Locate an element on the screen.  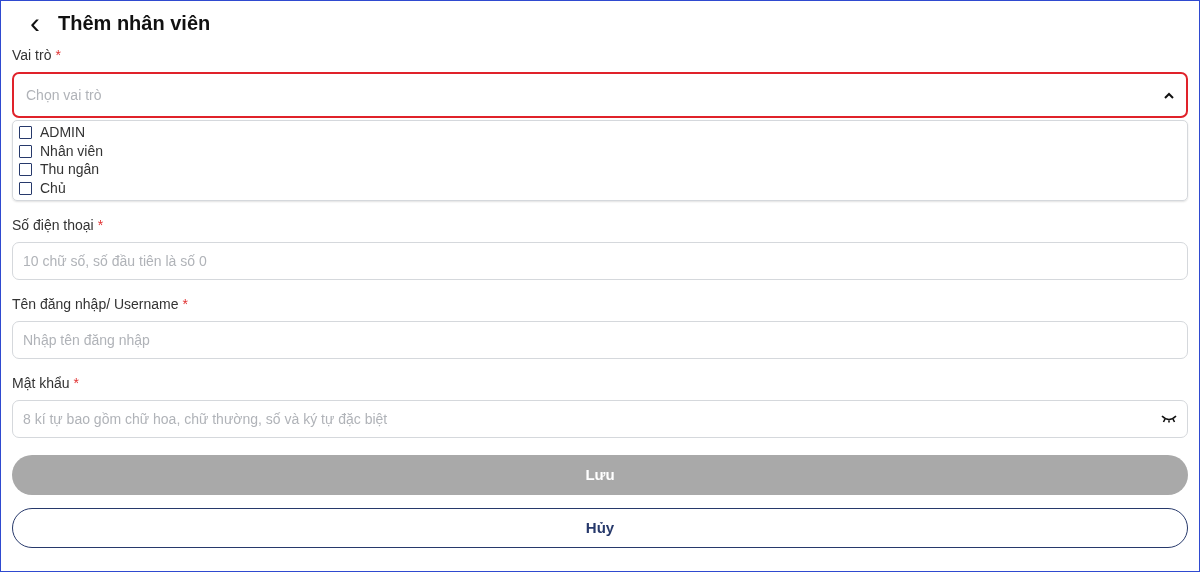
cancel-button: Hủy is located at coordinates (600, 527).